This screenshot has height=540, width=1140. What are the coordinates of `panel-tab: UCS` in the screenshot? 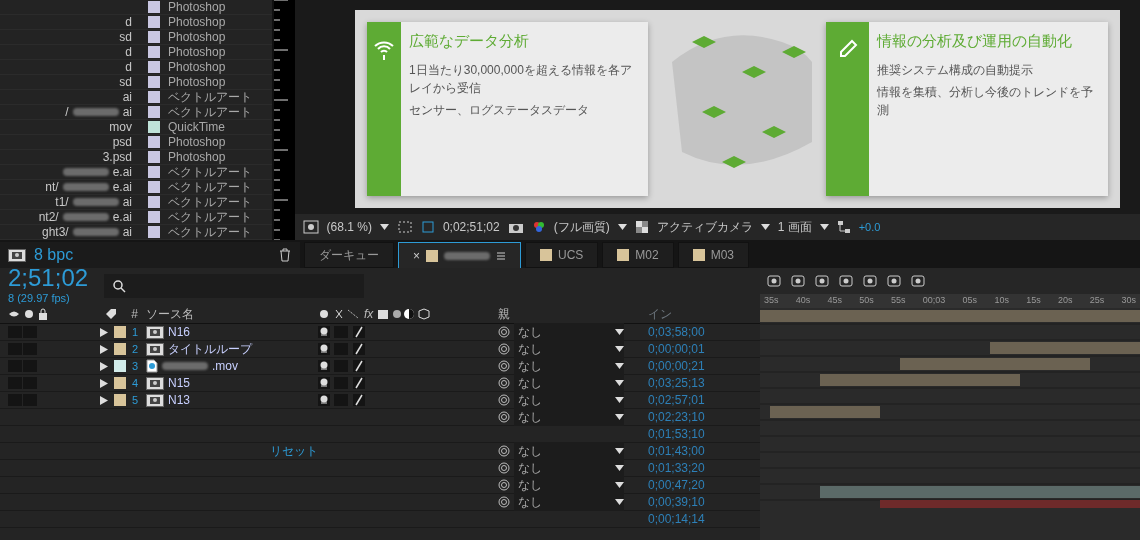 It's located at (562, 255).